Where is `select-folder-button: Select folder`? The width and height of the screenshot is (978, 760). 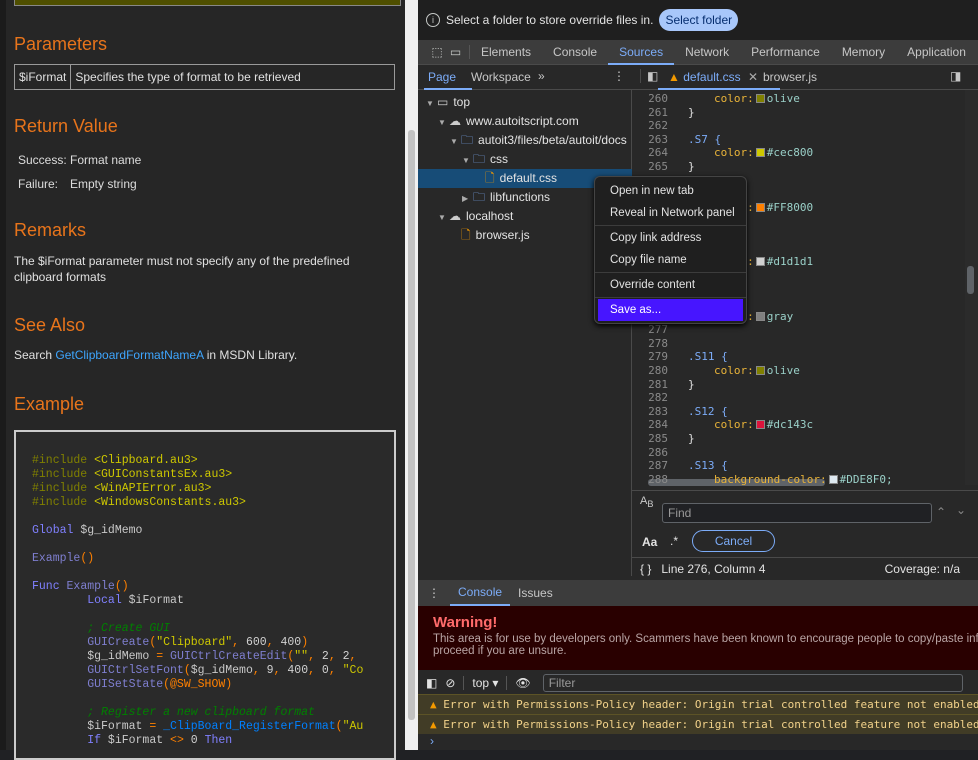
select-folder-button: Select folder is located at coordinates (699, 20).